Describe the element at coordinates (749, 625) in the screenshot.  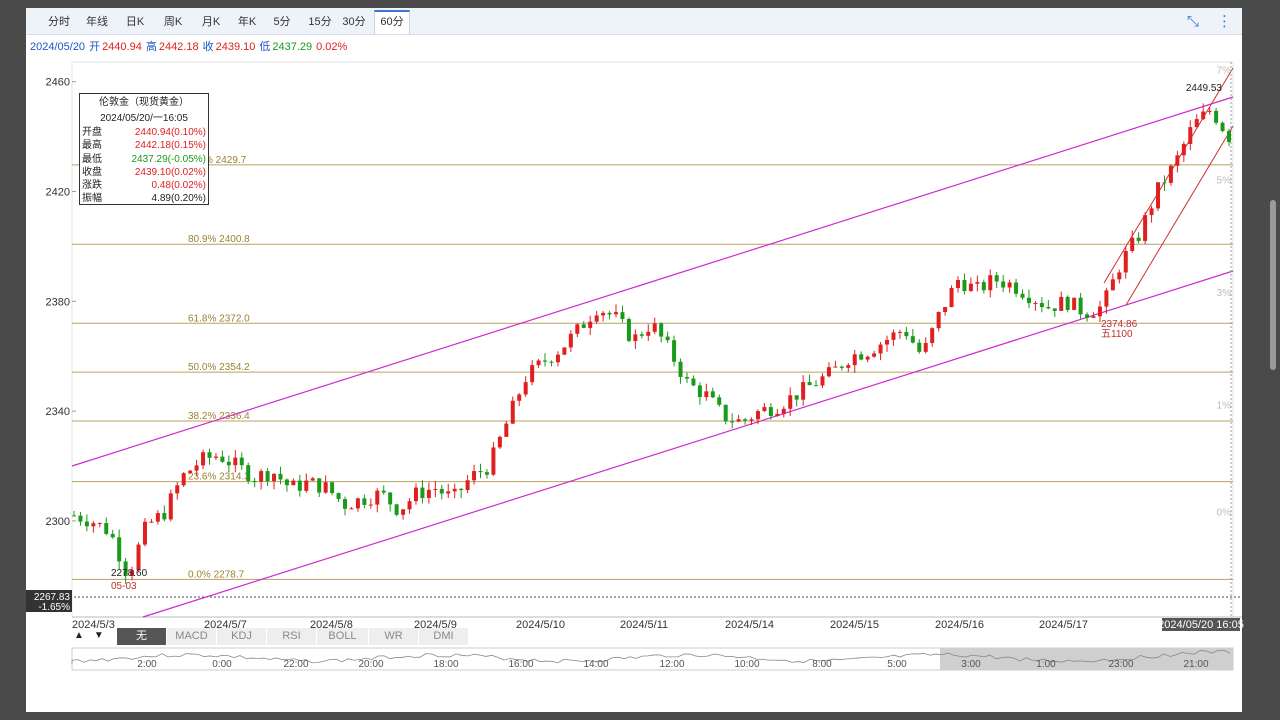
I see `x-tick-label: 2024/5/14` at that location.